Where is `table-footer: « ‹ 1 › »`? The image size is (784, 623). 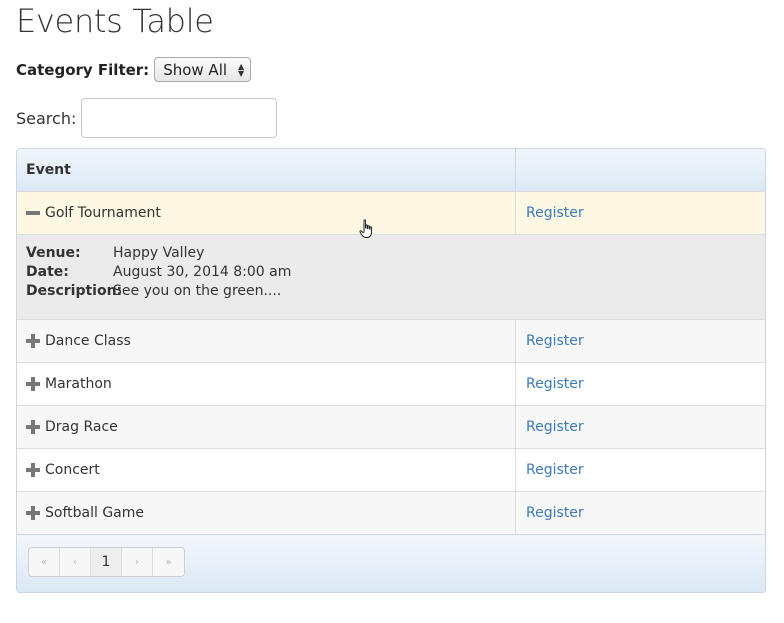 table-footer: « ‹ 1 › » is located at coordinates (391, 563).